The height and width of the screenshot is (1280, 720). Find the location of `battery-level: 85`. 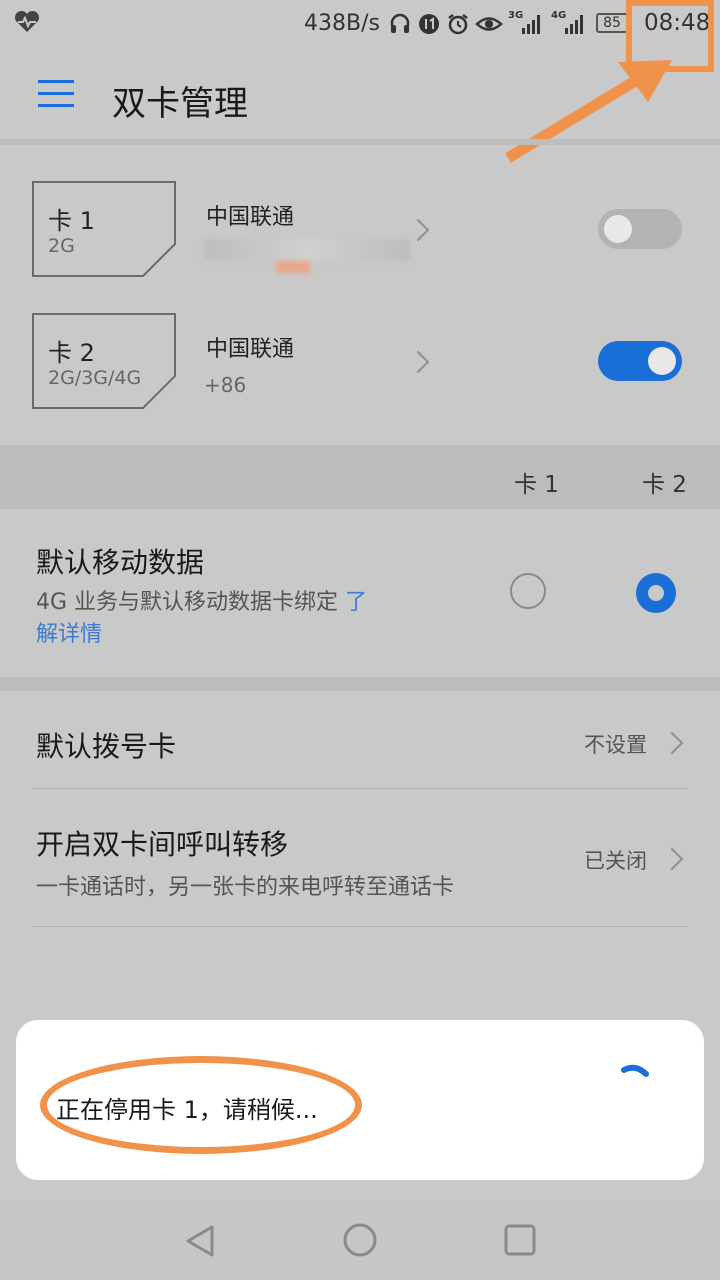

battery-level: 85 is located at coordinates (612, 23).